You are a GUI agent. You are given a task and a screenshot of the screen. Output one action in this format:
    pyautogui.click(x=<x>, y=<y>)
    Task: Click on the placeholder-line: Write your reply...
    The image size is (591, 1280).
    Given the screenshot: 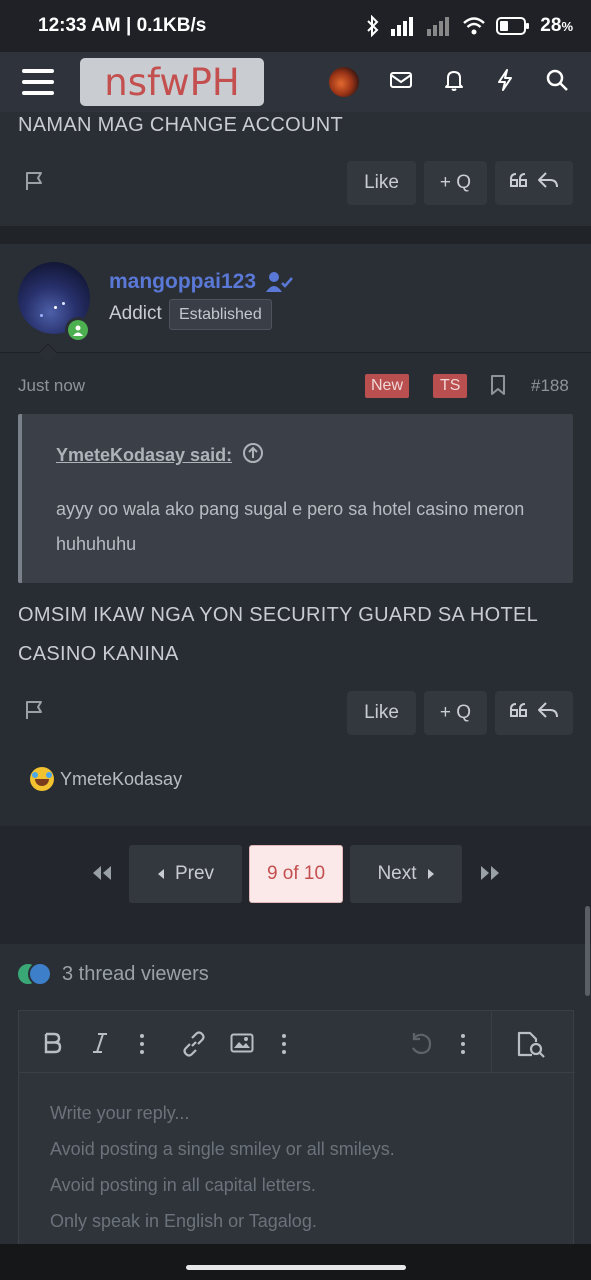 What is the action you would take?
    pyautogui.click(x=120, y=1113)
    